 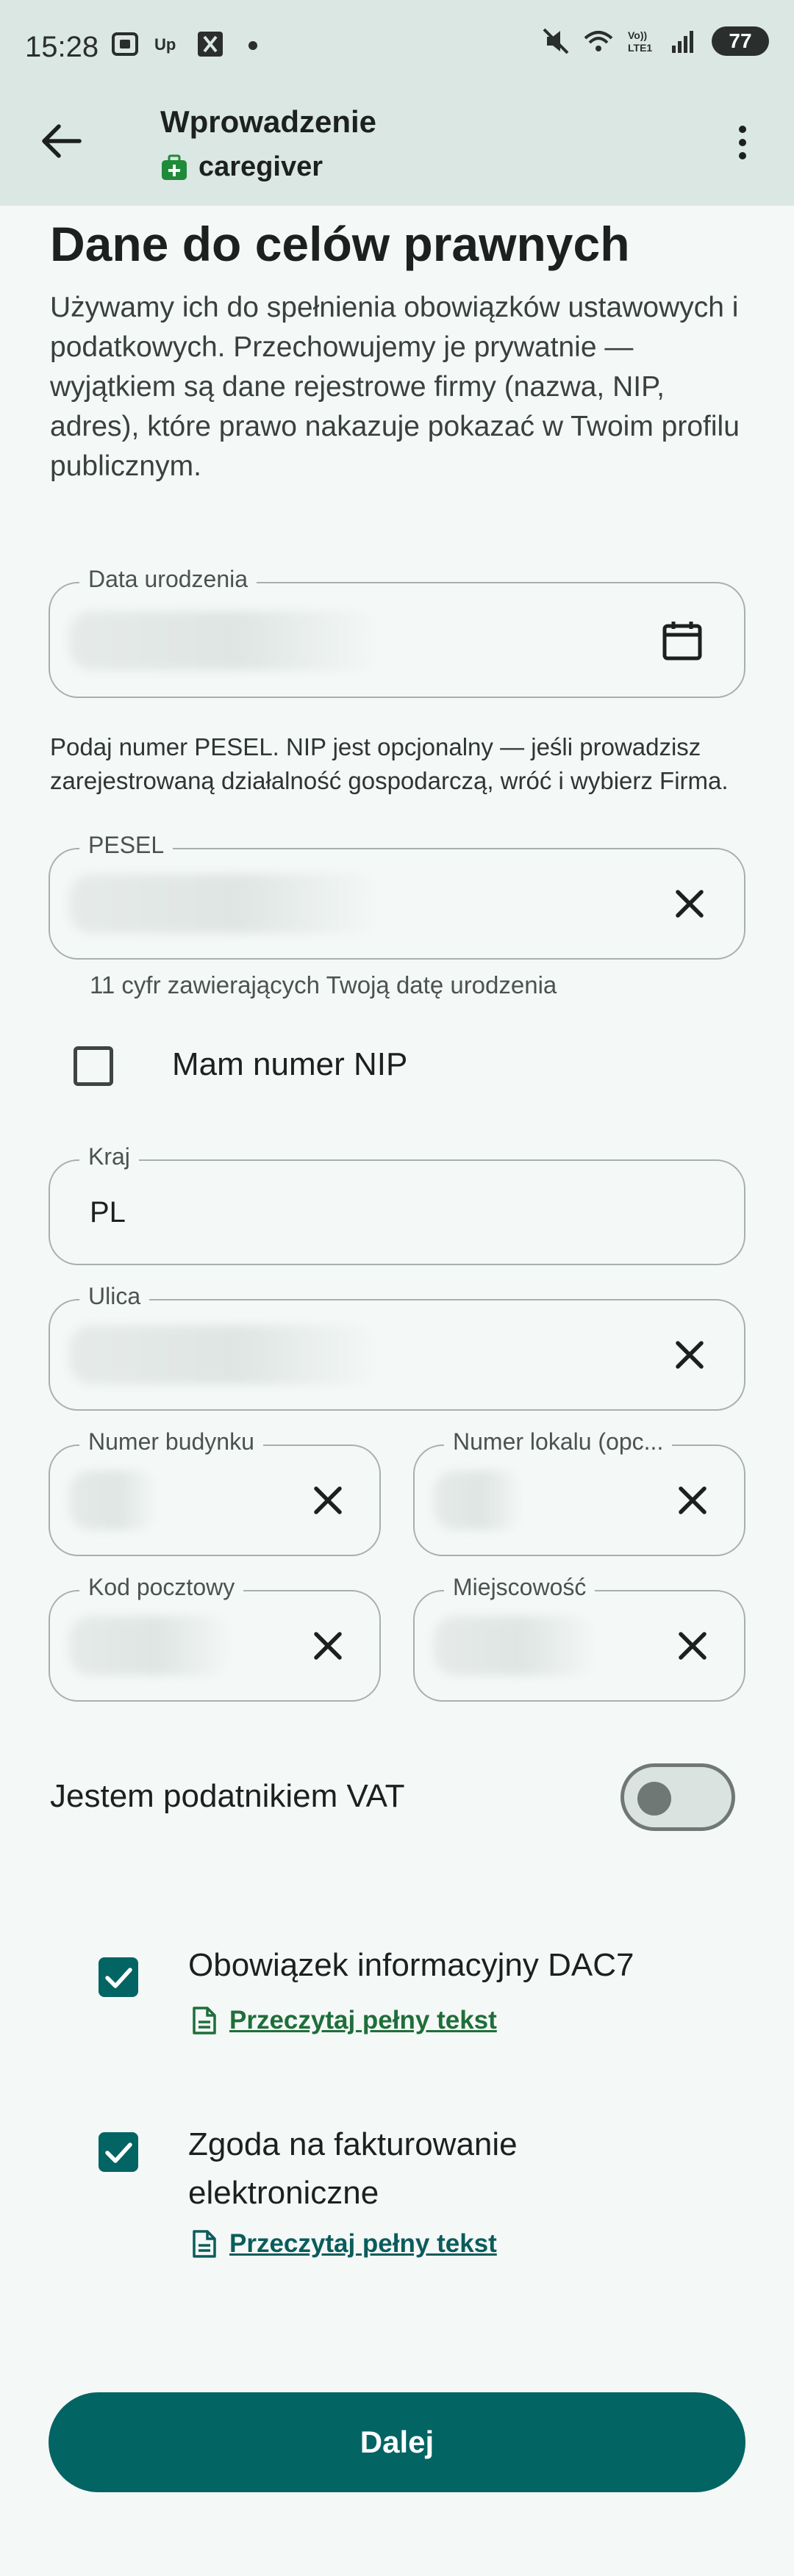 I want to click on country-field: Kraj PL, so click(x=397, y=1204).